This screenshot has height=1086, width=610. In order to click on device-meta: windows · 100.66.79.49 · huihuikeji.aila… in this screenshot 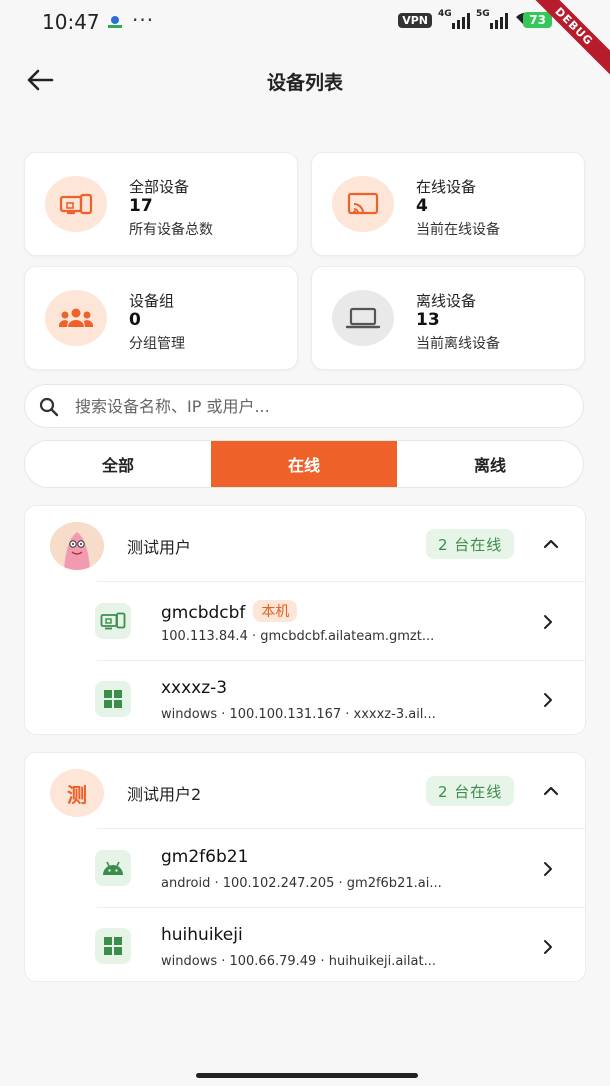, I will do `click(298, 961)`.